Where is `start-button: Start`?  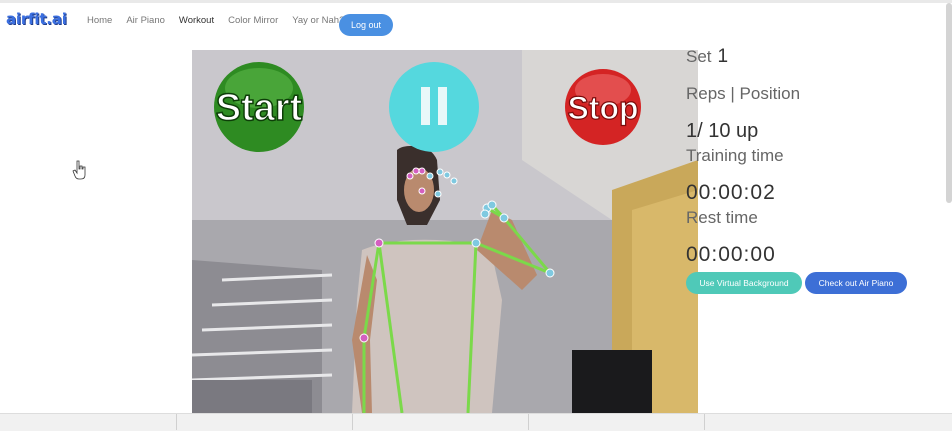
start-button: Start is located at coordinates (259, 107).